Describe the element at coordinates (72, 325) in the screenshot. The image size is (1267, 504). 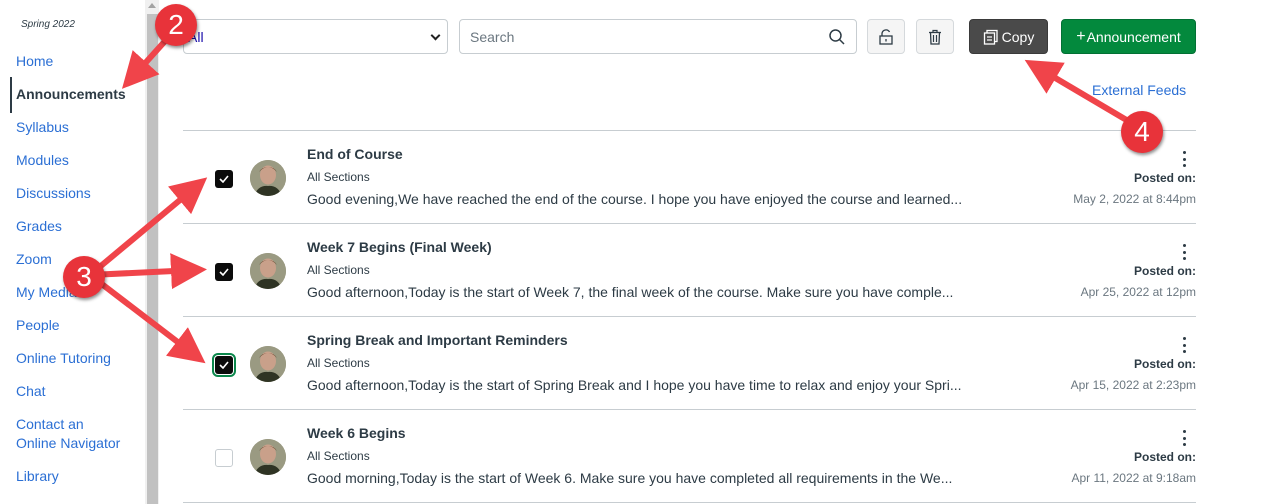
I see `nav-item-people: People` at that location.